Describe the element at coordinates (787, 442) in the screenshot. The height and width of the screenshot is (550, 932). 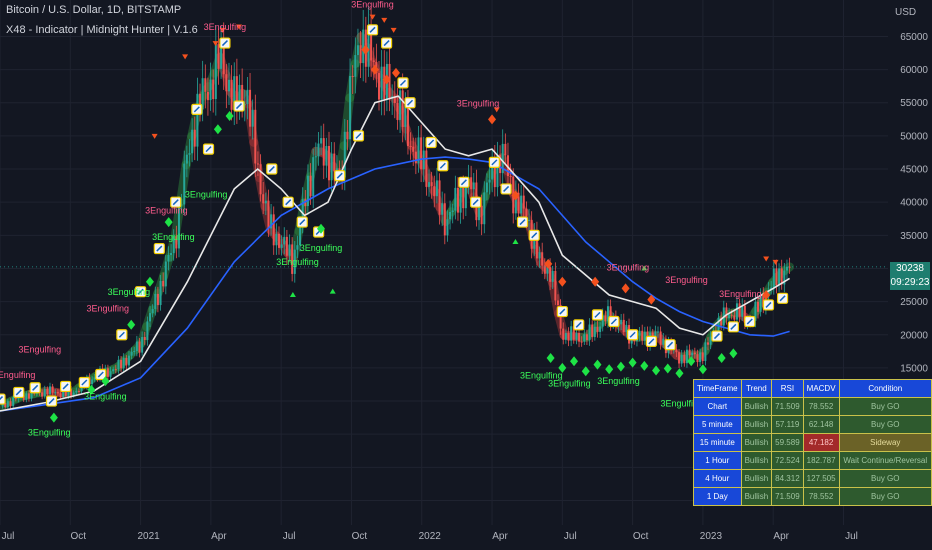
I see `row-rsi: 59.589` at that location.